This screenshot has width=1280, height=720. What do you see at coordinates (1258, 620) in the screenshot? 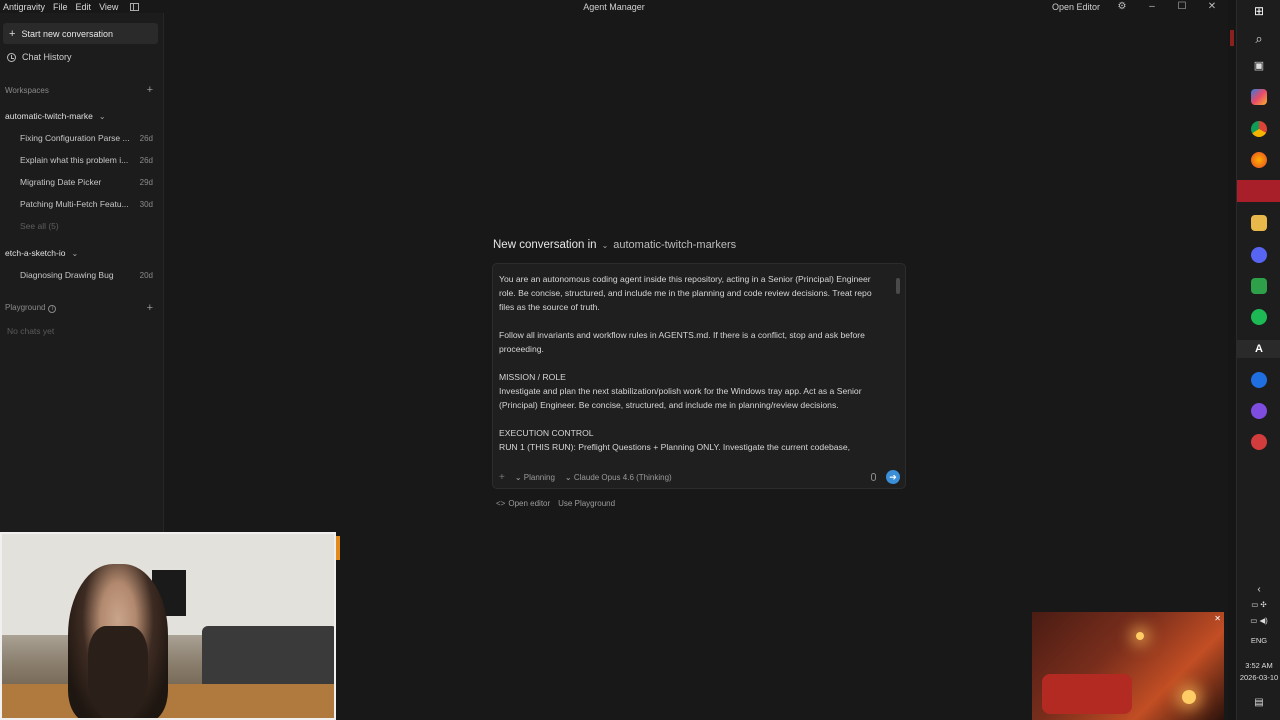
I see `network-volume-icon: ▭ ◀)` at bounding box center [1258, 620].